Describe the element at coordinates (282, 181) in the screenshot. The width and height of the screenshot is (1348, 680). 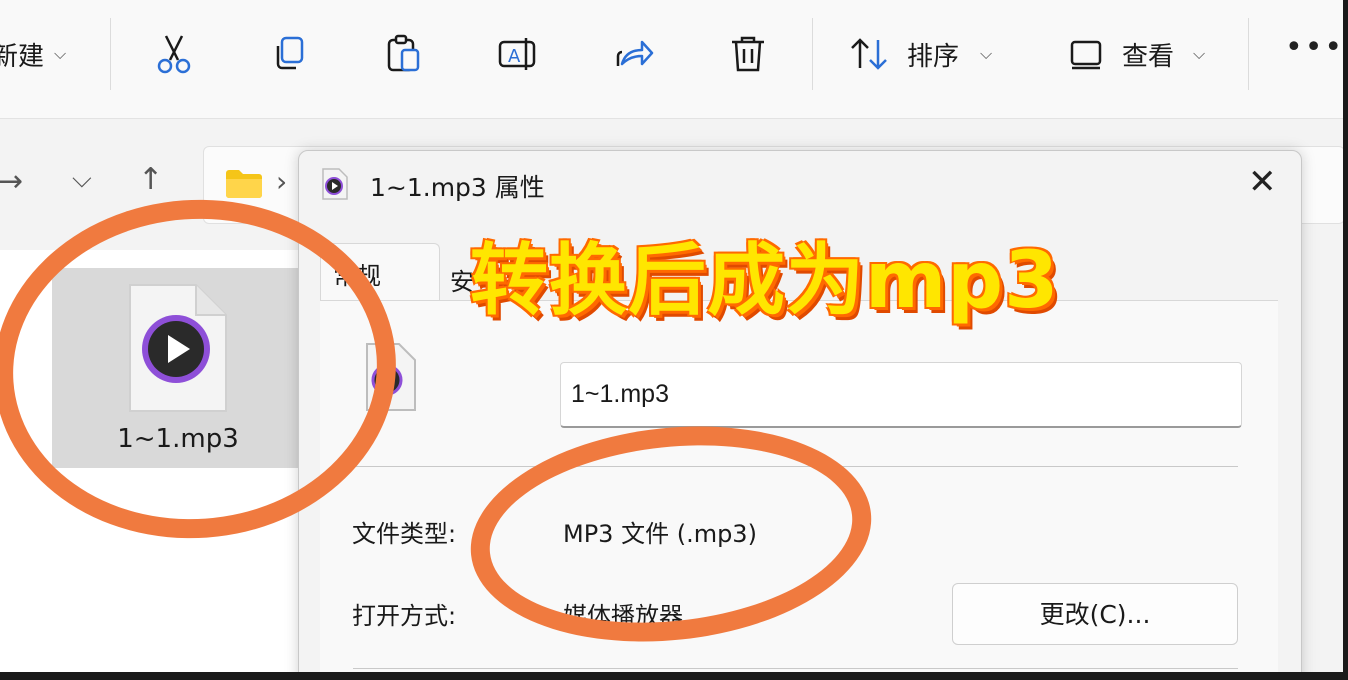
I see `breadcrumb-chevron-icon: ›` at that location.